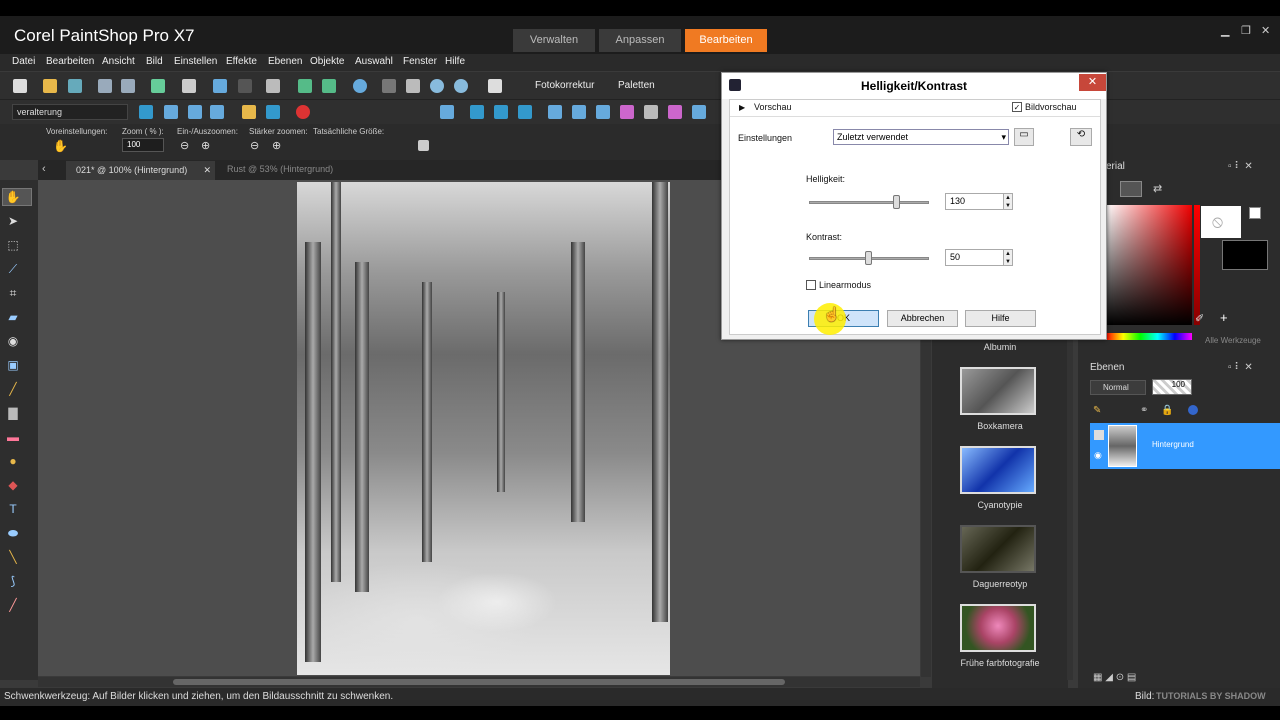  I want to click on photo2-icon, so click(579, 112).